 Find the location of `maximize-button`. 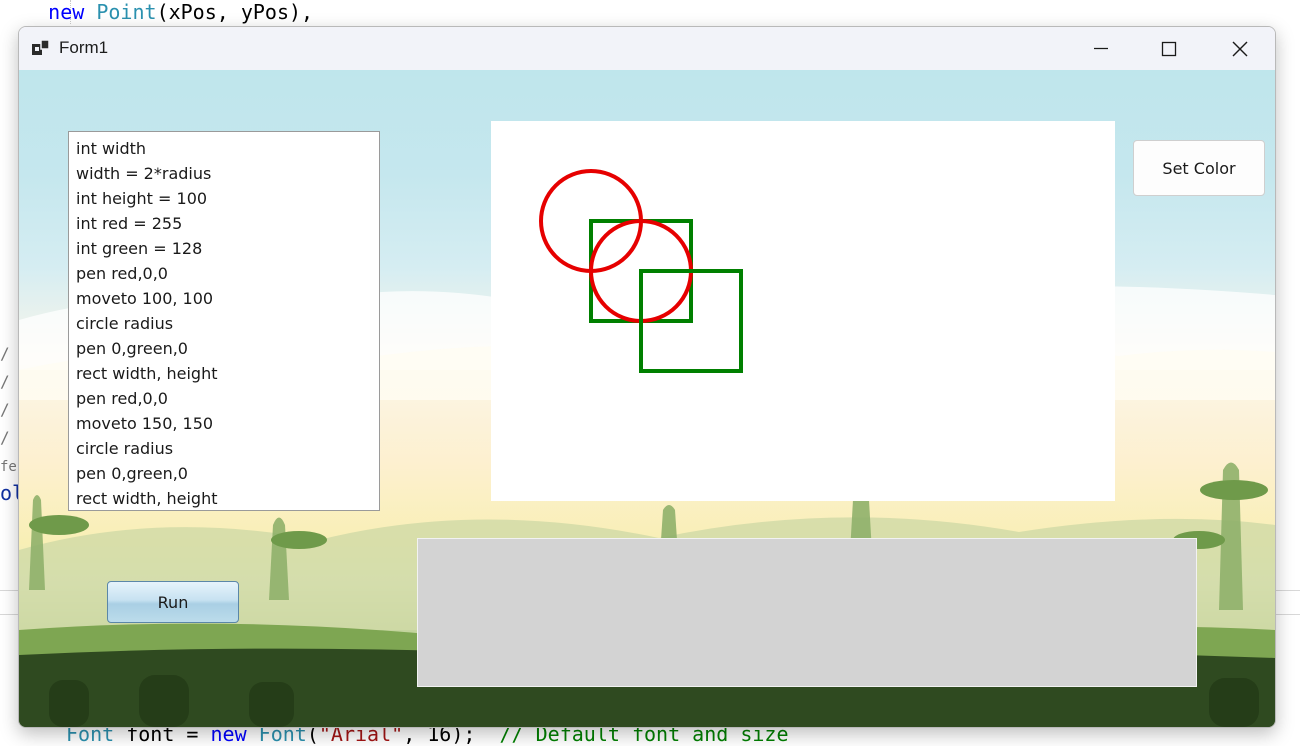

maximize-button is located at coordinates (1169, 48).